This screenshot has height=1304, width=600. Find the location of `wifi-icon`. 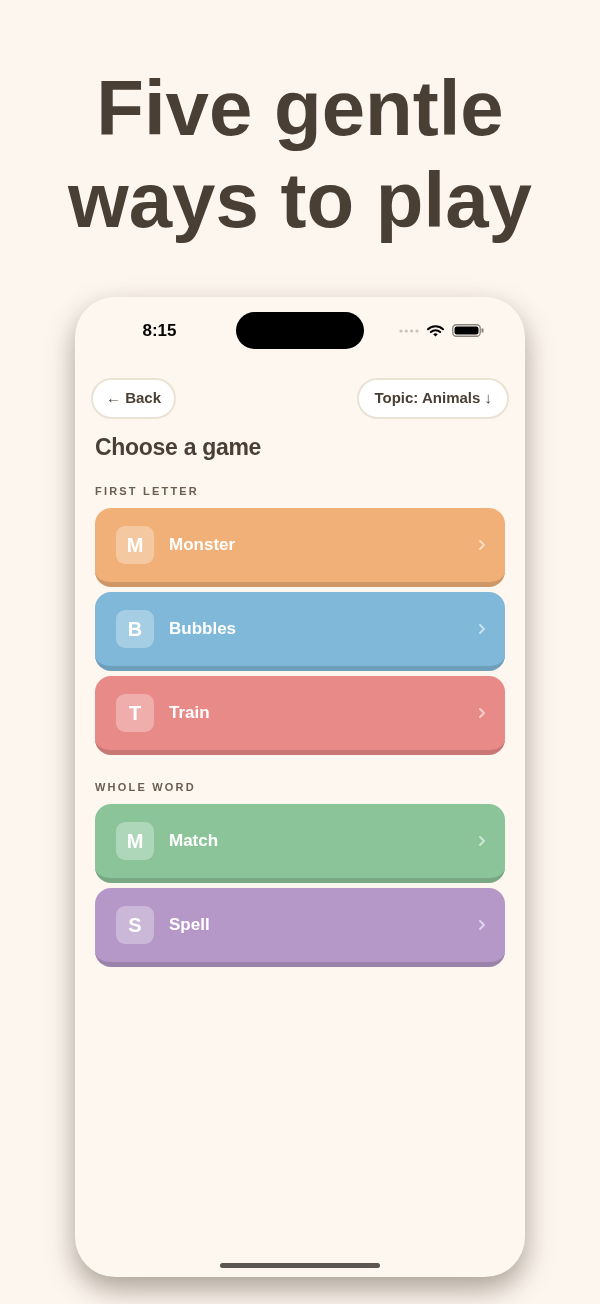

wifi-icon is located at coordinates (435, 330).